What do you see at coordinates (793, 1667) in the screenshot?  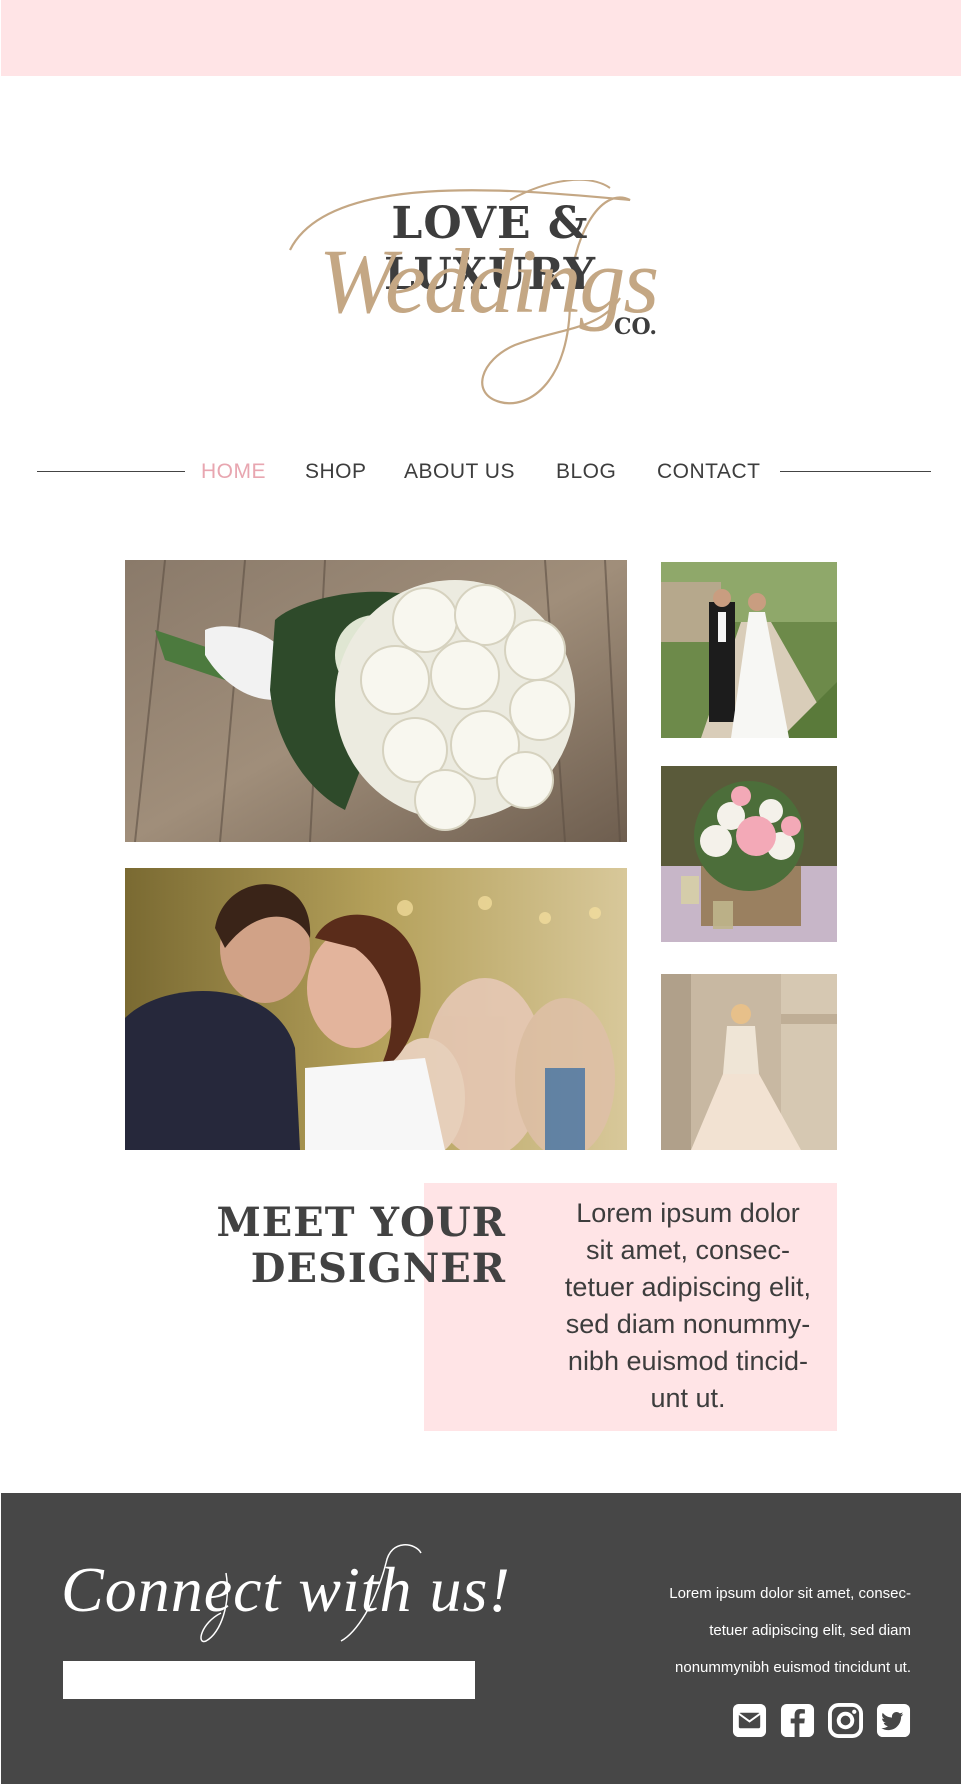 I see `footer-blurb-line: nonummynibh euismod tincidunt ut.` at bounding box center [793, 1667].